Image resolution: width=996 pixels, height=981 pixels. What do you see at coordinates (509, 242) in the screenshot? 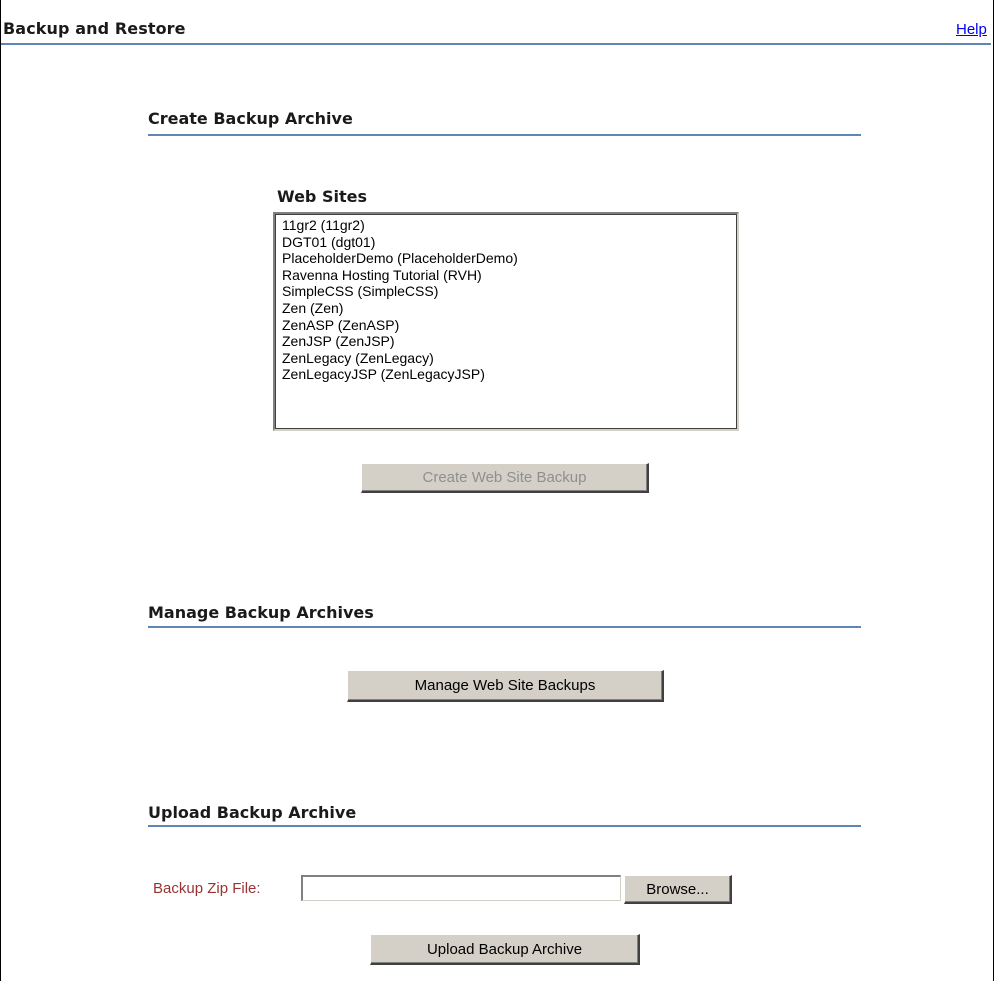
I see `list-item: DGT01 (dgt01)` at bounding box center [509, 242].